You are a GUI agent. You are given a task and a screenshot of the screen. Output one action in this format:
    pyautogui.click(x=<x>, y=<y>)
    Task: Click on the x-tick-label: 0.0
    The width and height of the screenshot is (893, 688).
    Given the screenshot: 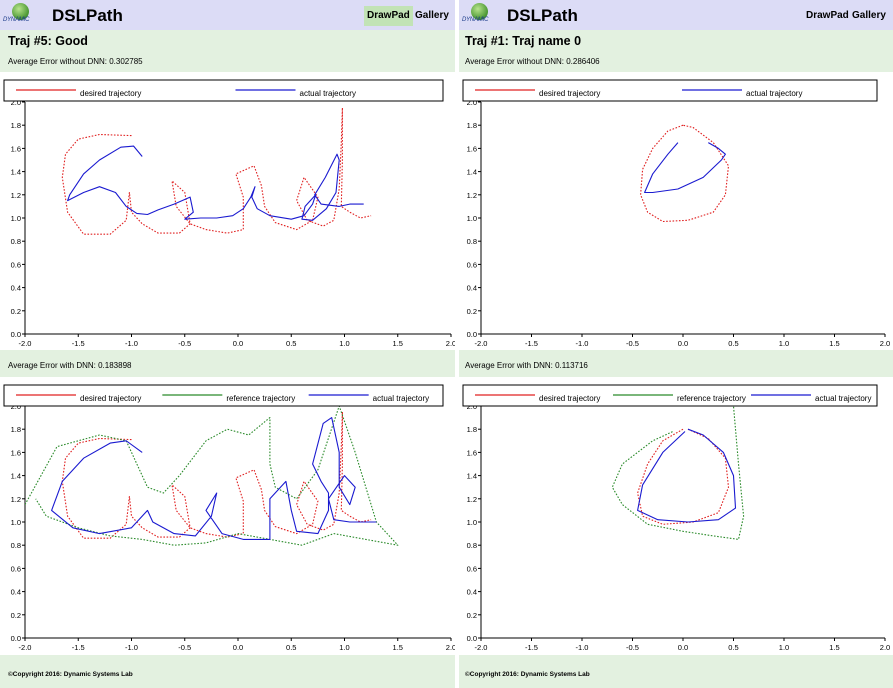 What is the action you would take?
    pyautogui.click(x=238, y=647)
    